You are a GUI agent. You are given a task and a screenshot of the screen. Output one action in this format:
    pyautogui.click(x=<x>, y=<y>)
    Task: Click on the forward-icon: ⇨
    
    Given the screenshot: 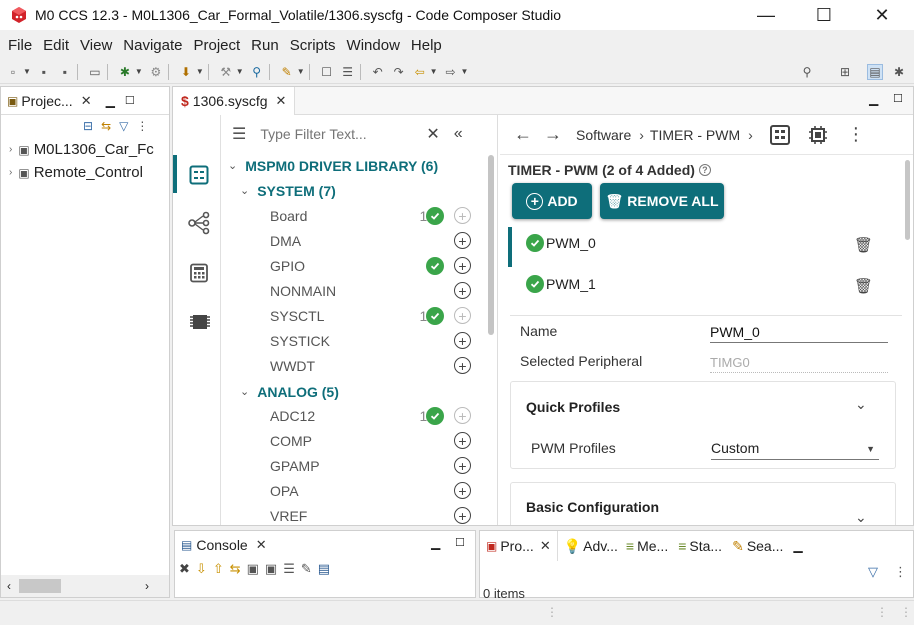 What is the action you would take?
    pyautogui.click(x=451, y=72)
    